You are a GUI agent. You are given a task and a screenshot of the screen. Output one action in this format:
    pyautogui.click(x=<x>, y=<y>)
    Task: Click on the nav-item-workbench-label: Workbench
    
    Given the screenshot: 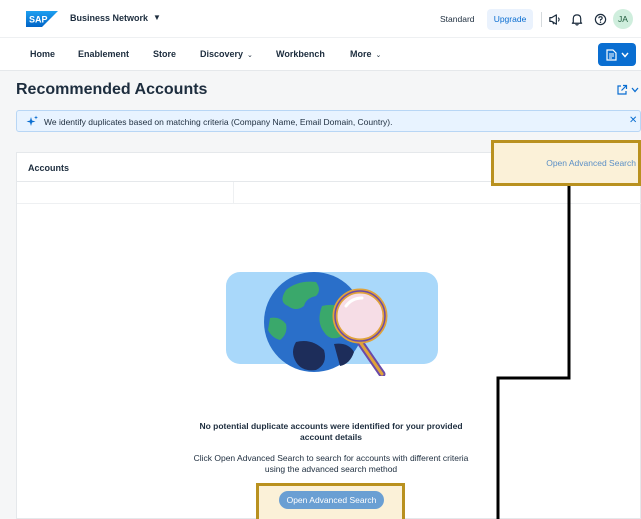 What is the action you would take?
    pyautogui.click(x=300, y=54)
    